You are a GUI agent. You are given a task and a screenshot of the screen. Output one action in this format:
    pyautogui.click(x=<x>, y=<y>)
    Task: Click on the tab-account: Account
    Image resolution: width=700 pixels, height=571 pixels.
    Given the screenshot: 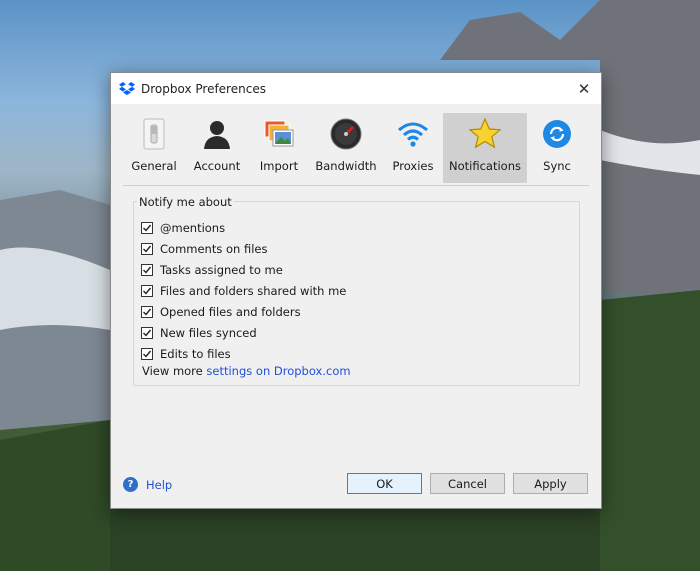 What is the action you would take?
    pyautogui.click(x=217, y=148)
    